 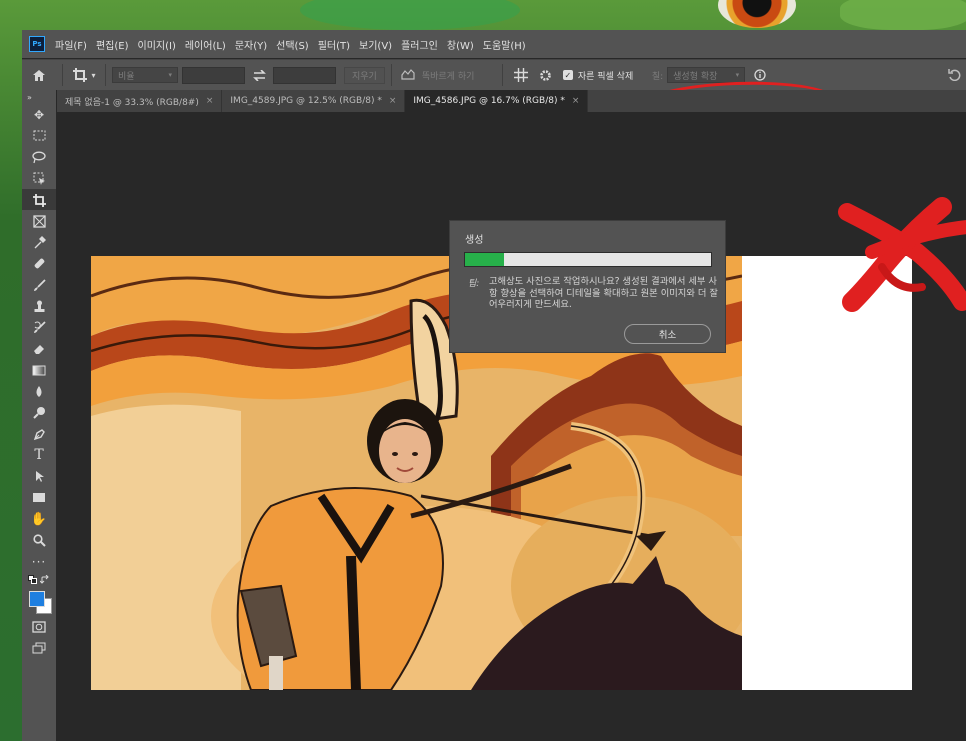 What do you see at coordinates (902, 254) in the screenshot?
I see `red-x-annotation` at bounding box center [902, 254].